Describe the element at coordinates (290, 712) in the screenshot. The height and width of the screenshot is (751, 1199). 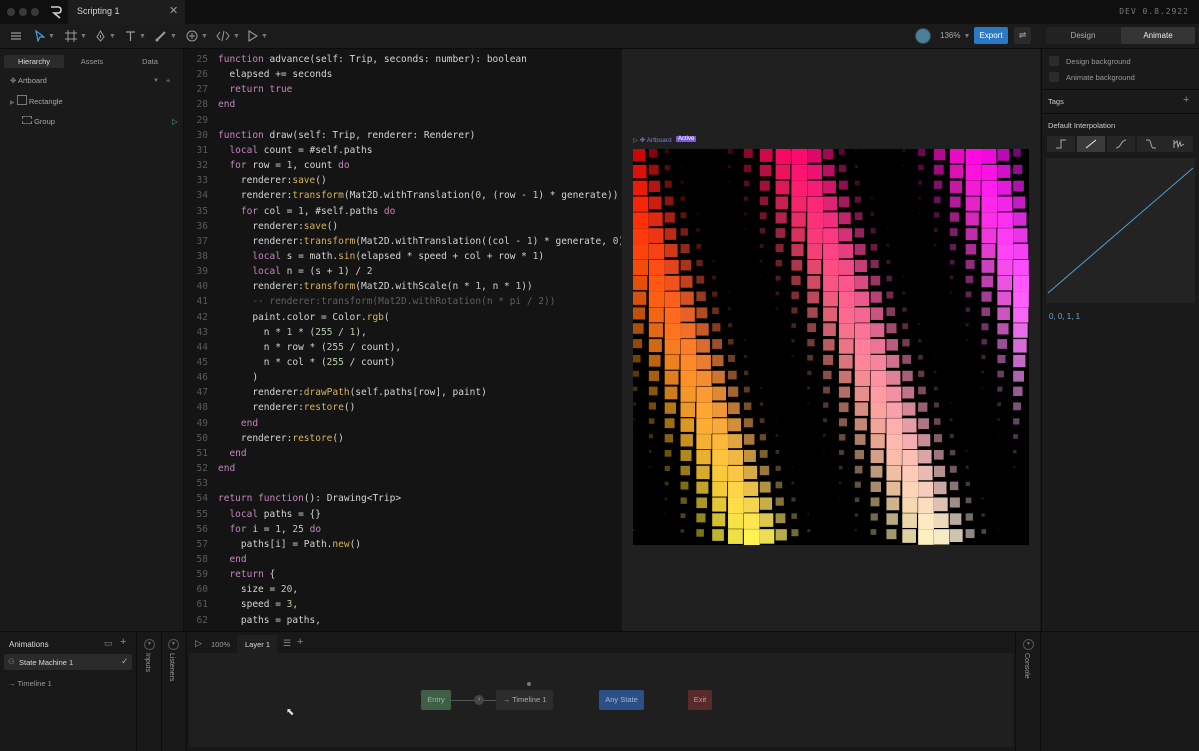
I see `mouse-cursor-icon: ⬉` at that location.